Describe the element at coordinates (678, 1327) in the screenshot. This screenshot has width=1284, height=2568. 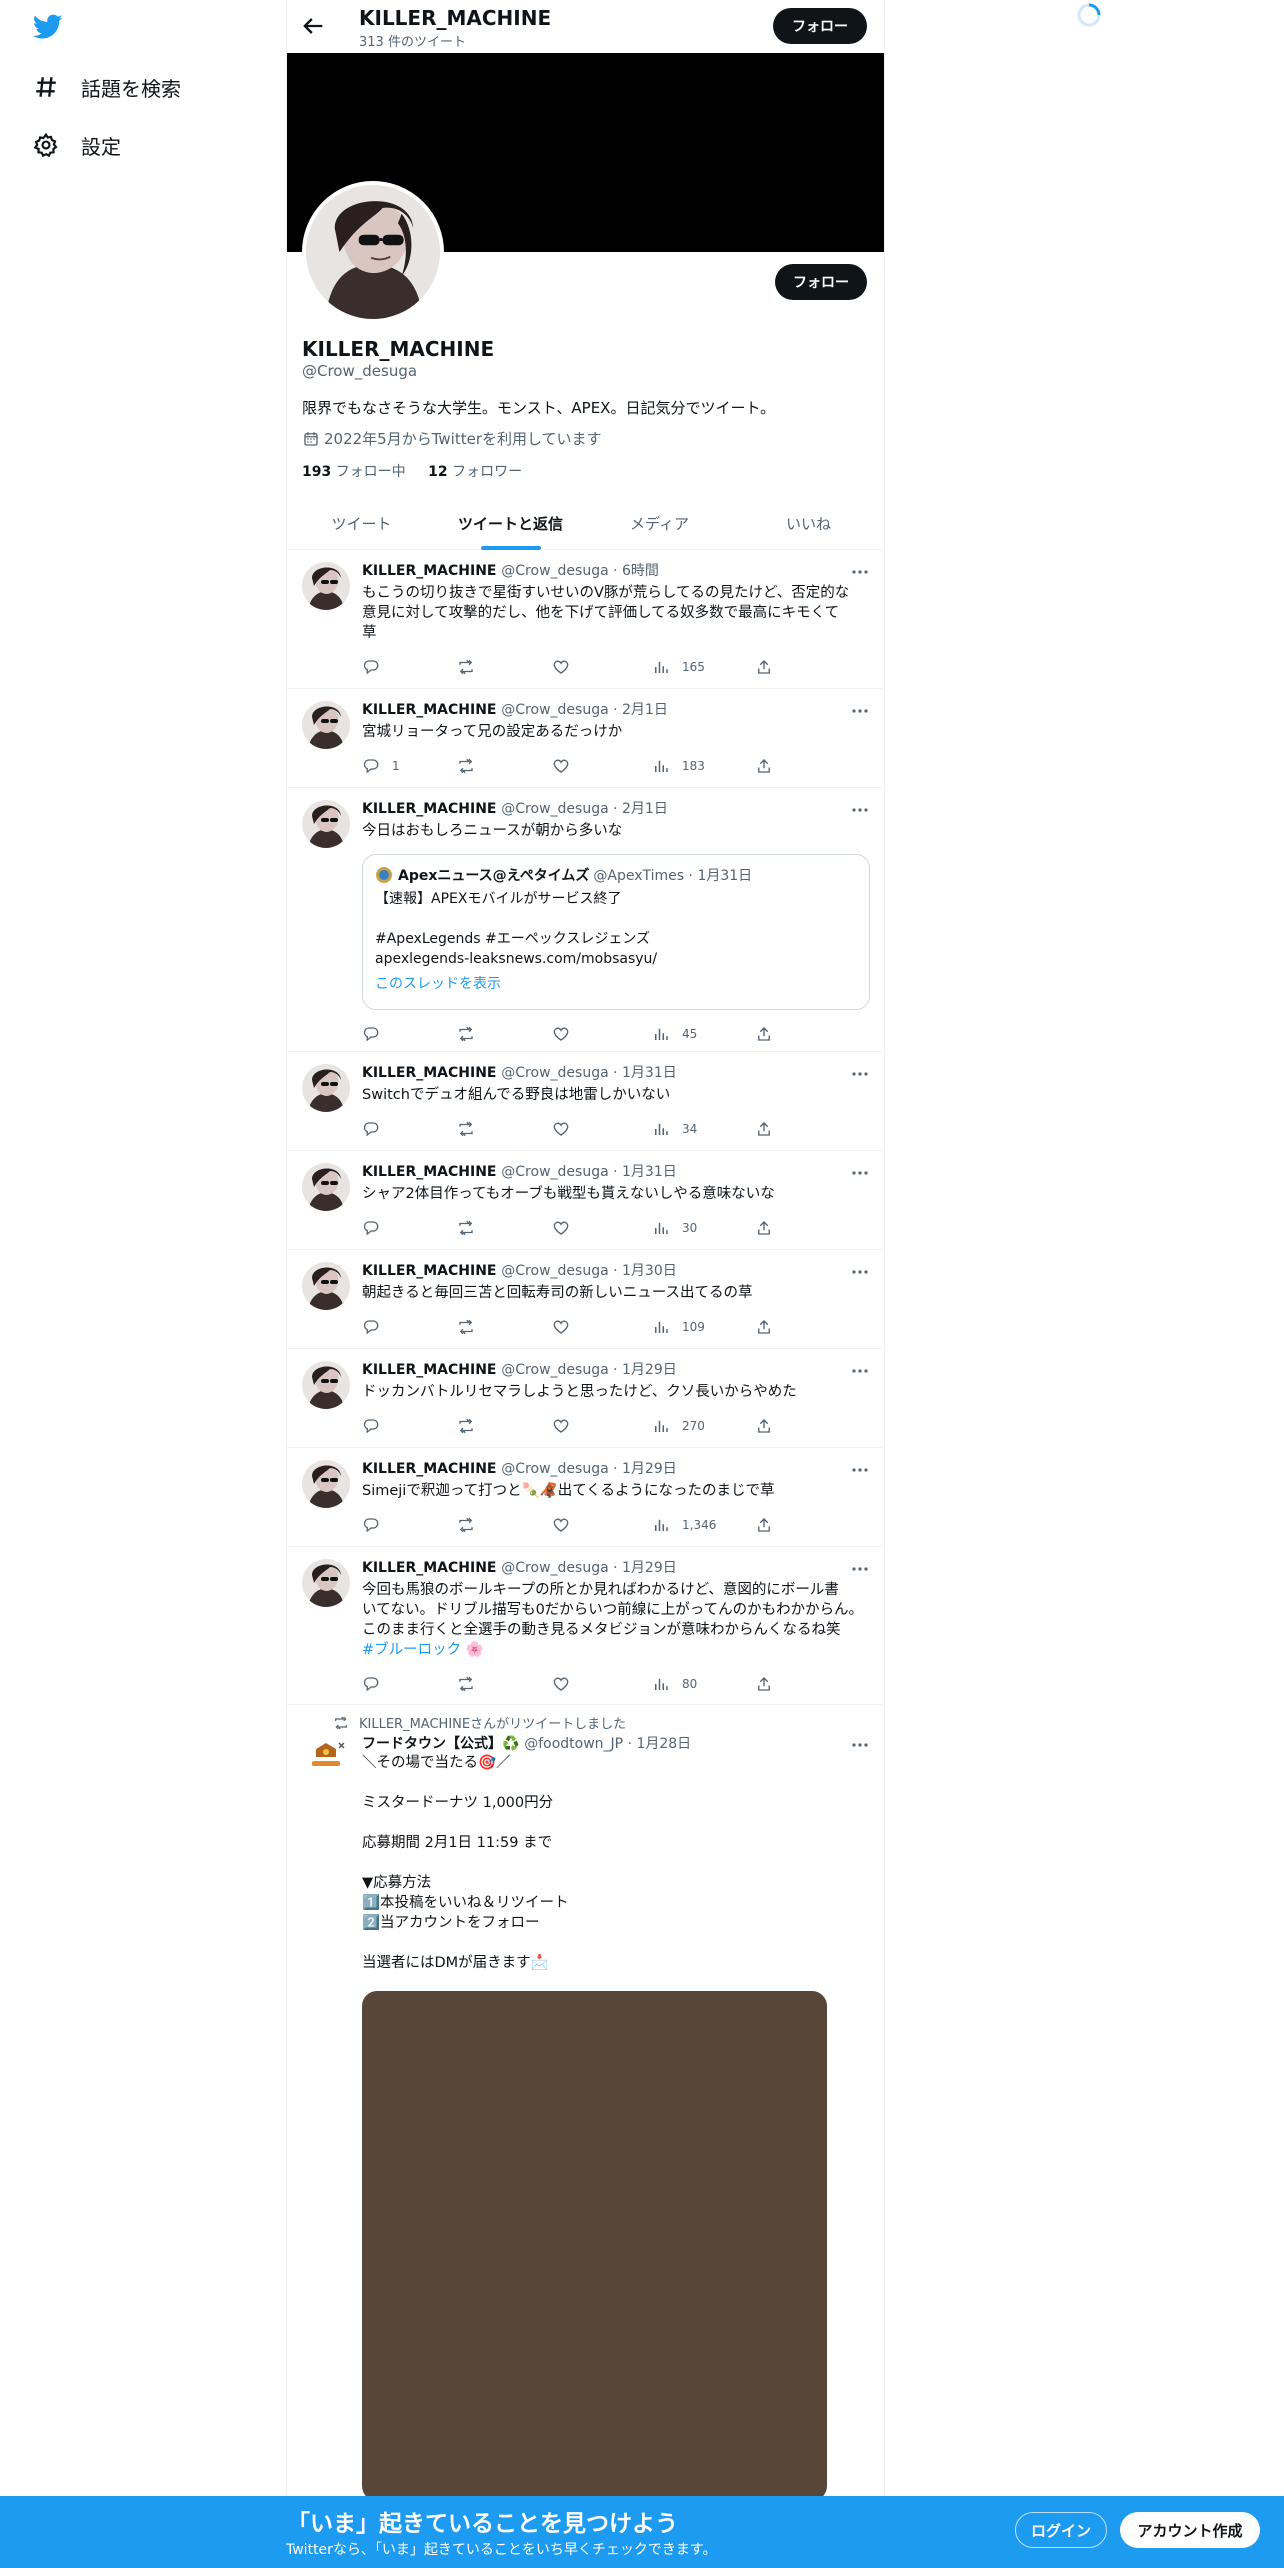
I see `views-button: 109` at that location.